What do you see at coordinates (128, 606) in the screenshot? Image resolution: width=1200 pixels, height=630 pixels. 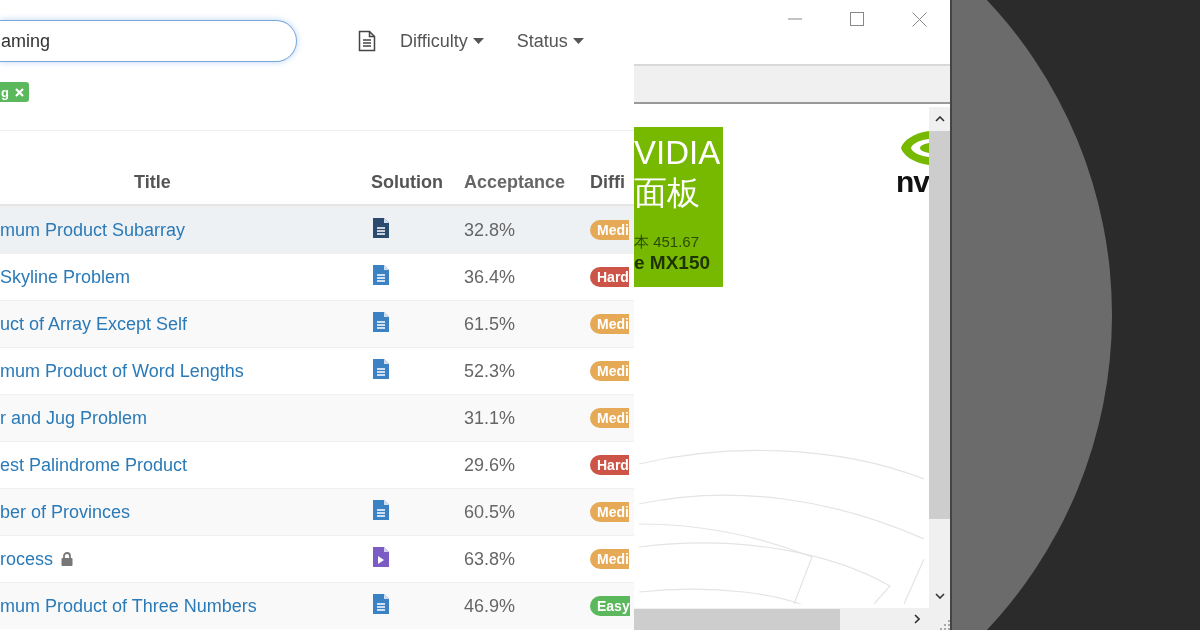 I see `problem-title-link: mum Product of Three Numbers` at bounding box center [128, 606].